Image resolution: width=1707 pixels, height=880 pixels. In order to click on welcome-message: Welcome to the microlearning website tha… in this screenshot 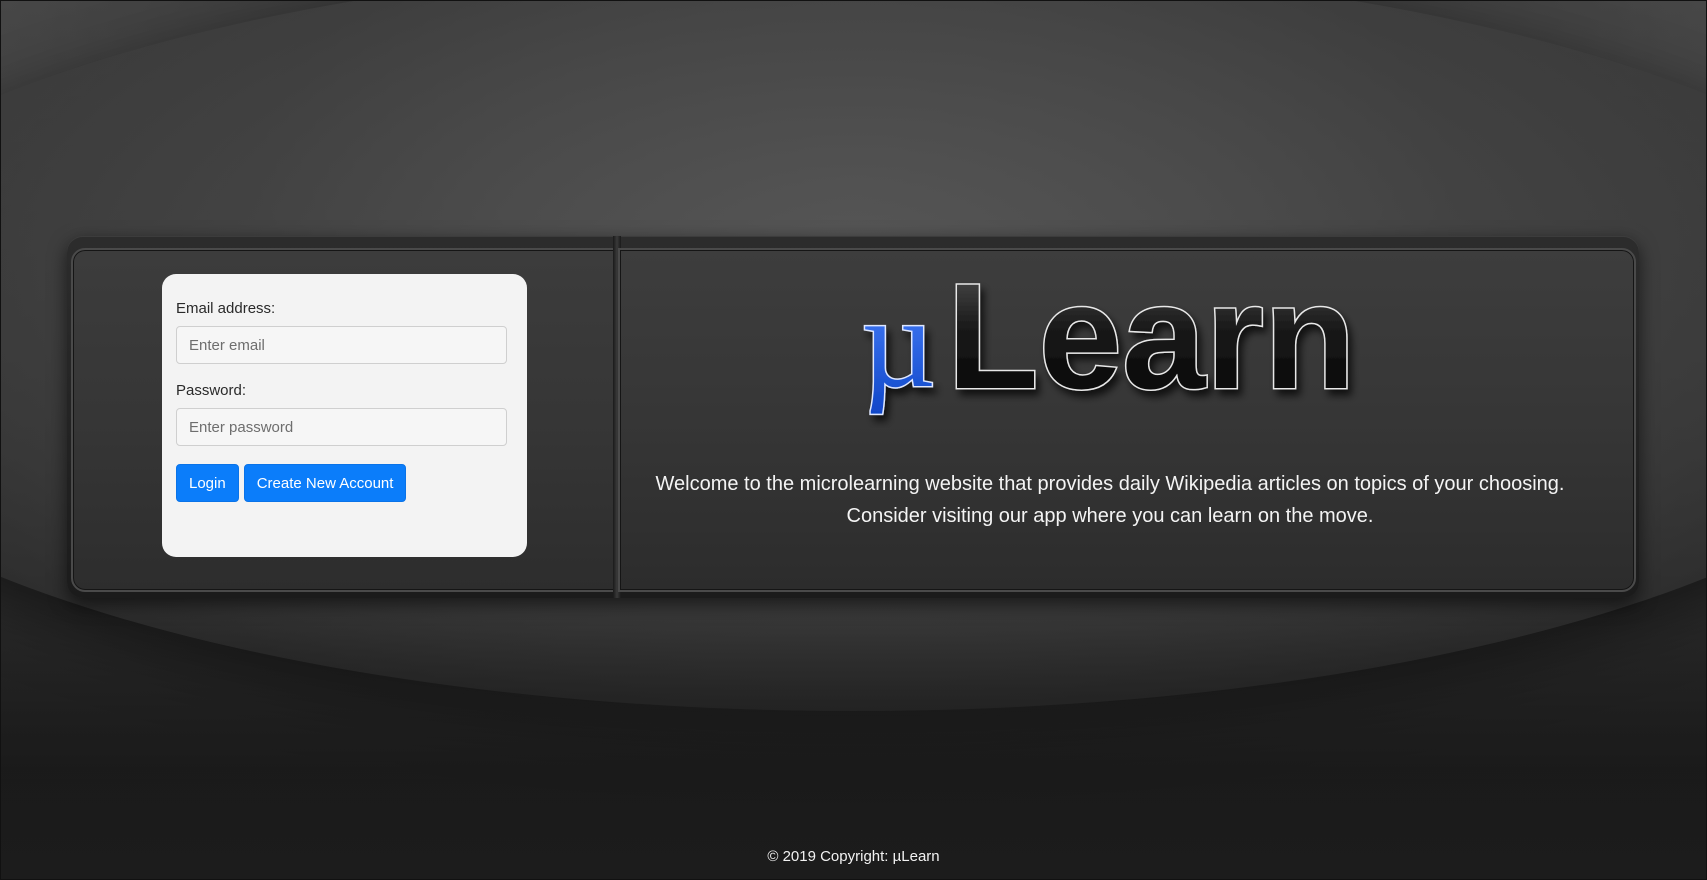, I will do `click(1110, 500)`.